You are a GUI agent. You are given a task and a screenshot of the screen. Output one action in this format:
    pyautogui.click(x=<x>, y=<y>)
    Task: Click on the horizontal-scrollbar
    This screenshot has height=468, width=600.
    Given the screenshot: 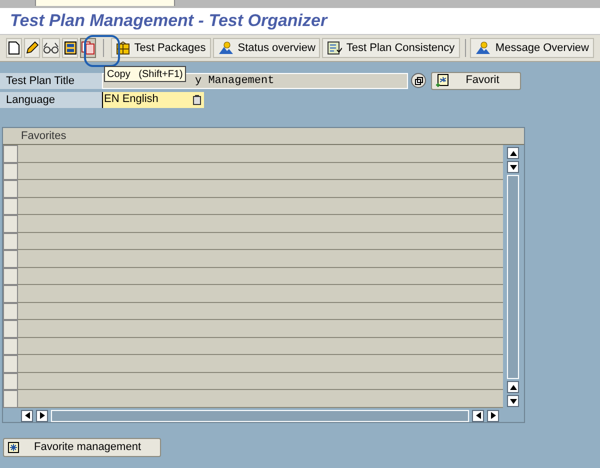 What is the action you would take?
    pyautogui.click(x=260, y=416)
    